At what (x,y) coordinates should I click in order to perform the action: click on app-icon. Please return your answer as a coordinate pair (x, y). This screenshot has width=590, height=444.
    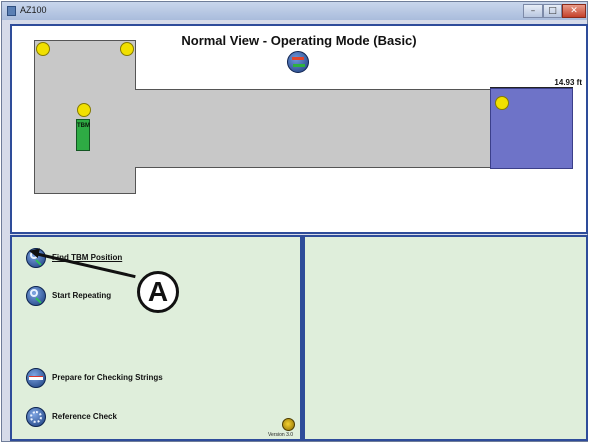
    Looking at the image, I should click on (11, 11).